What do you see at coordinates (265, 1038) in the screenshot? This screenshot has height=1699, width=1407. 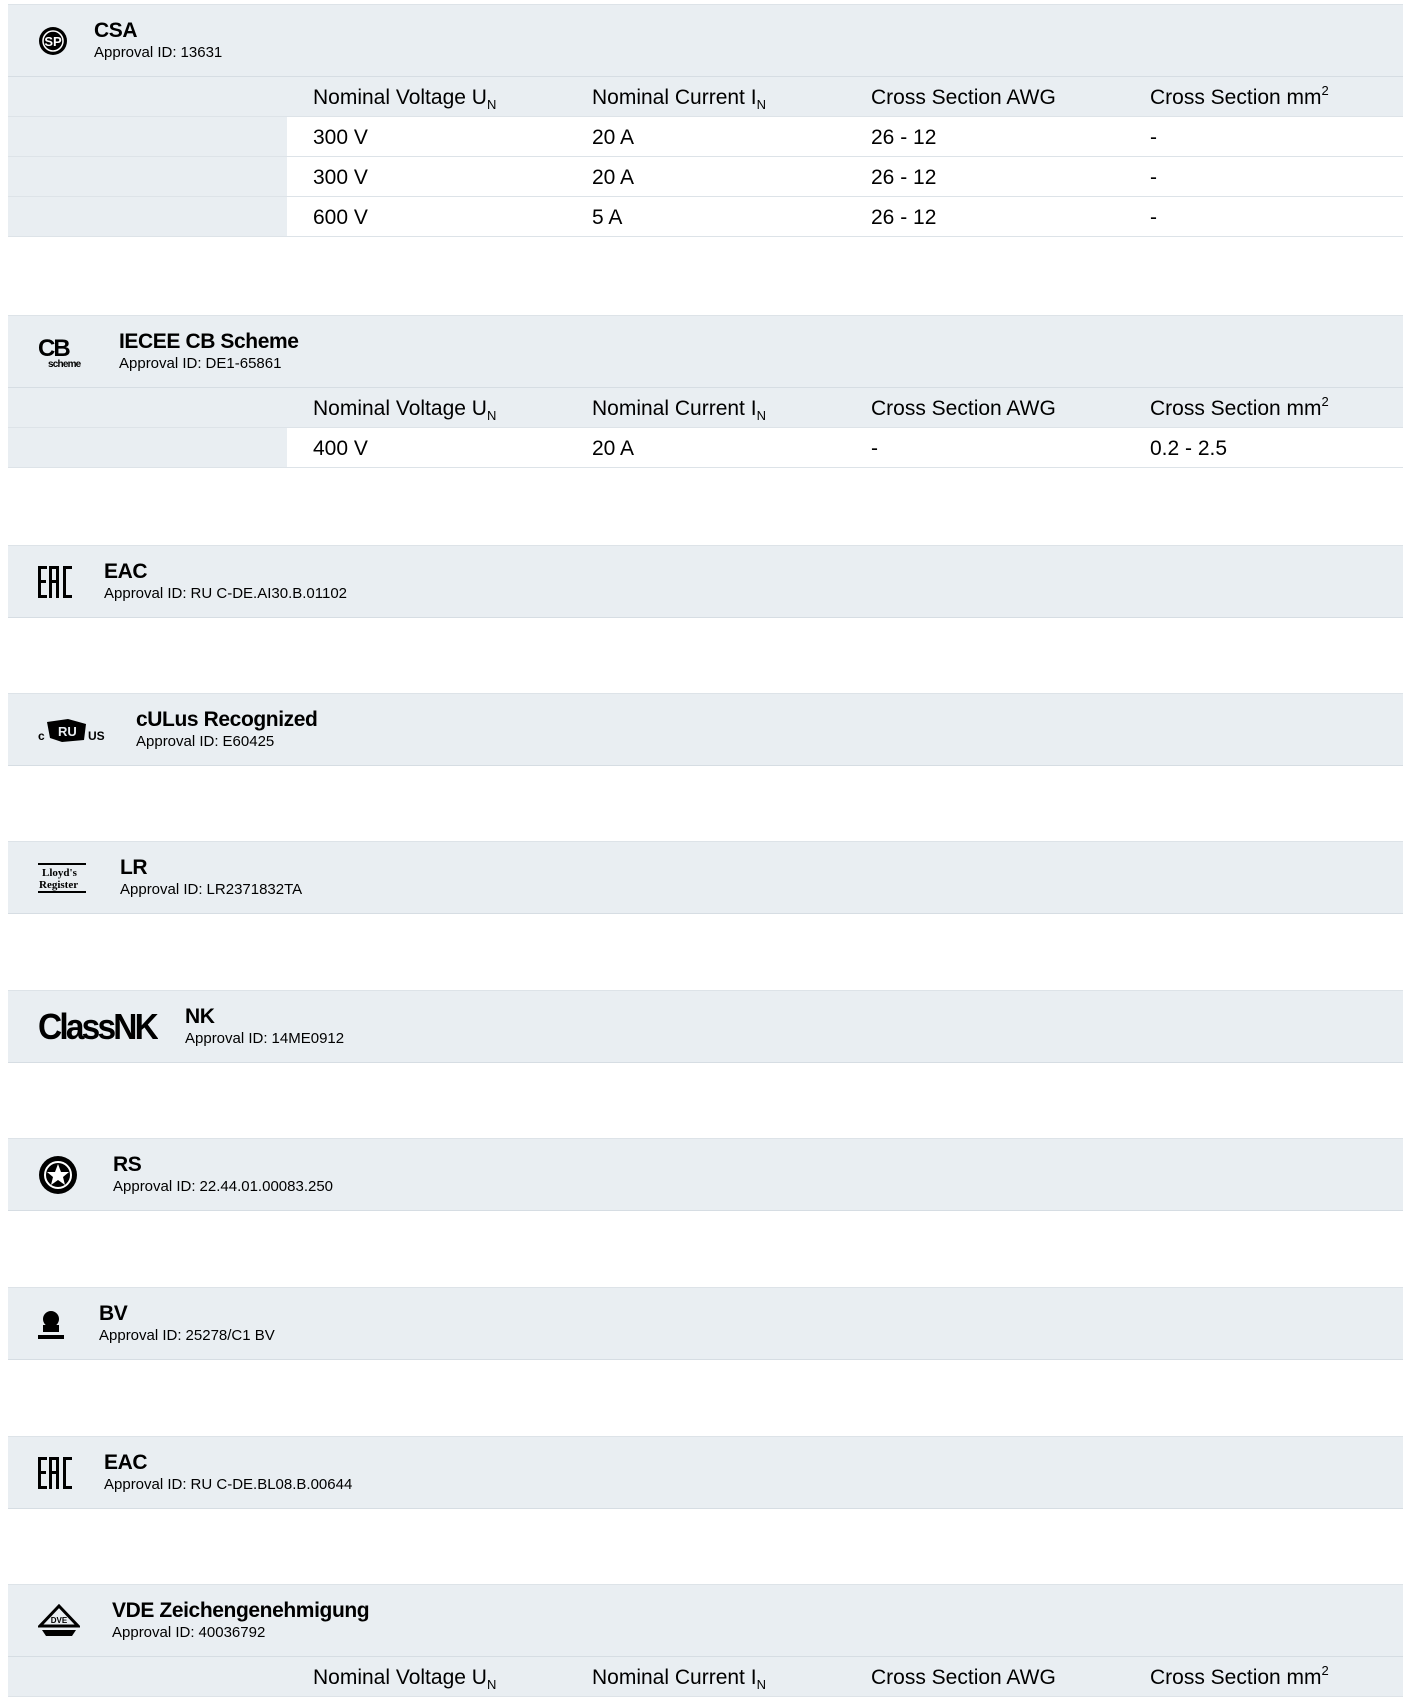 I see `approval-id: Approval ID: 14ME0912` at bounding box center [265, 1038].